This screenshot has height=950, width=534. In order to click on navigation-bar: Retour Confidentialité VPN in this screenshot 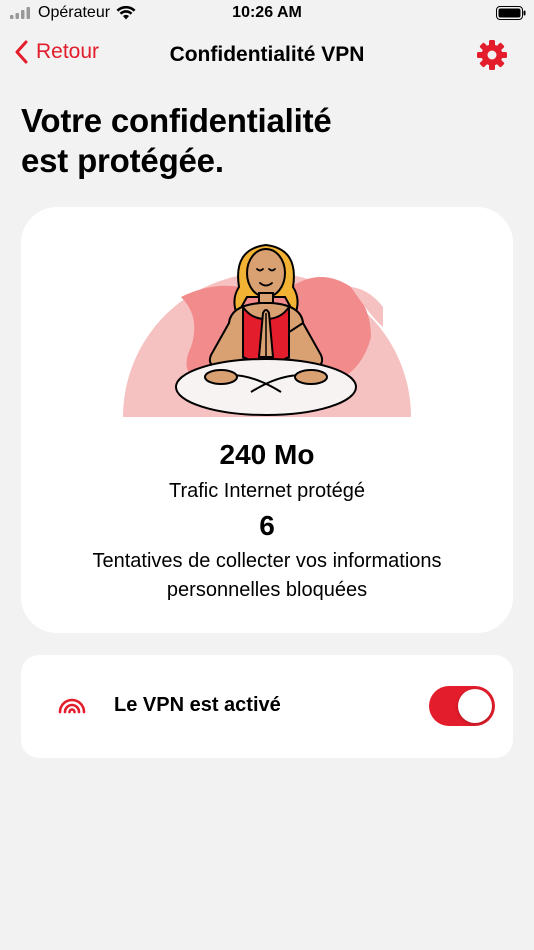, I will do `click(267, 55)`.